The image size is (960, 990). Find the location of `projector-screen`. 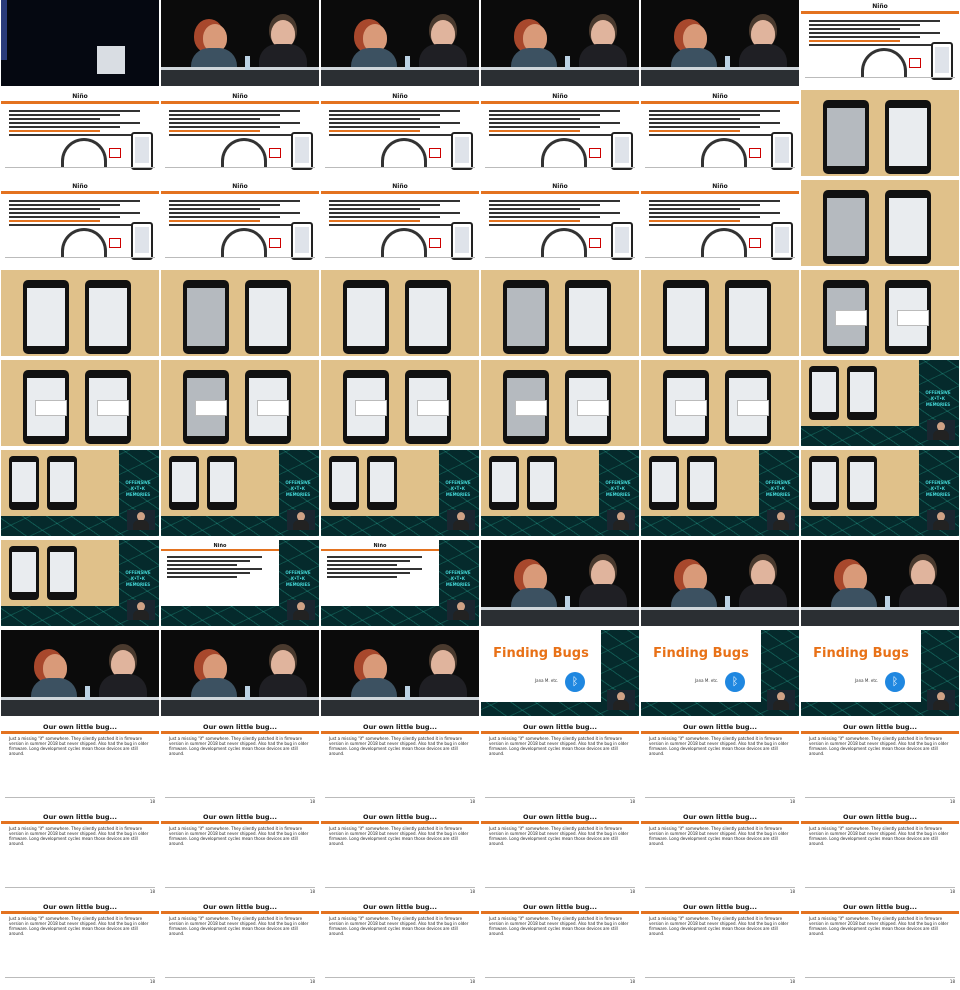

projector-screen is located at coordinates (111, 60).